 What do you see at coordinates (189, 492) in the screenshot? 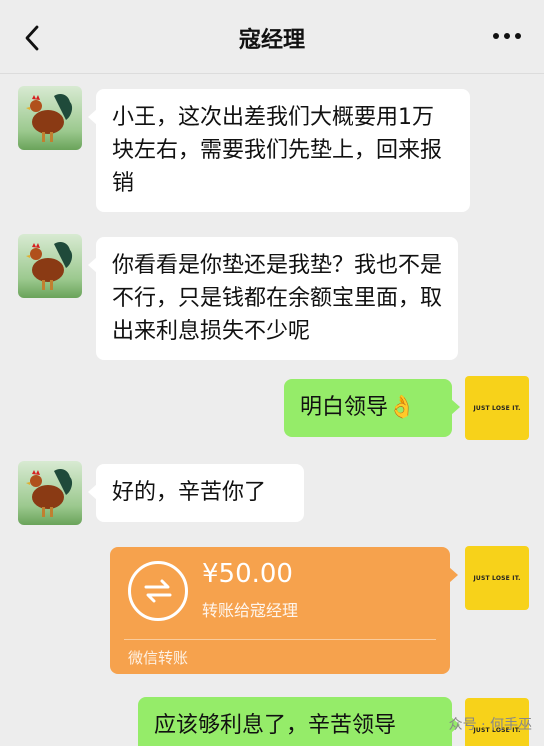
I see `message-text: 好的，辛苦你了` at bounding box center [189, 492].